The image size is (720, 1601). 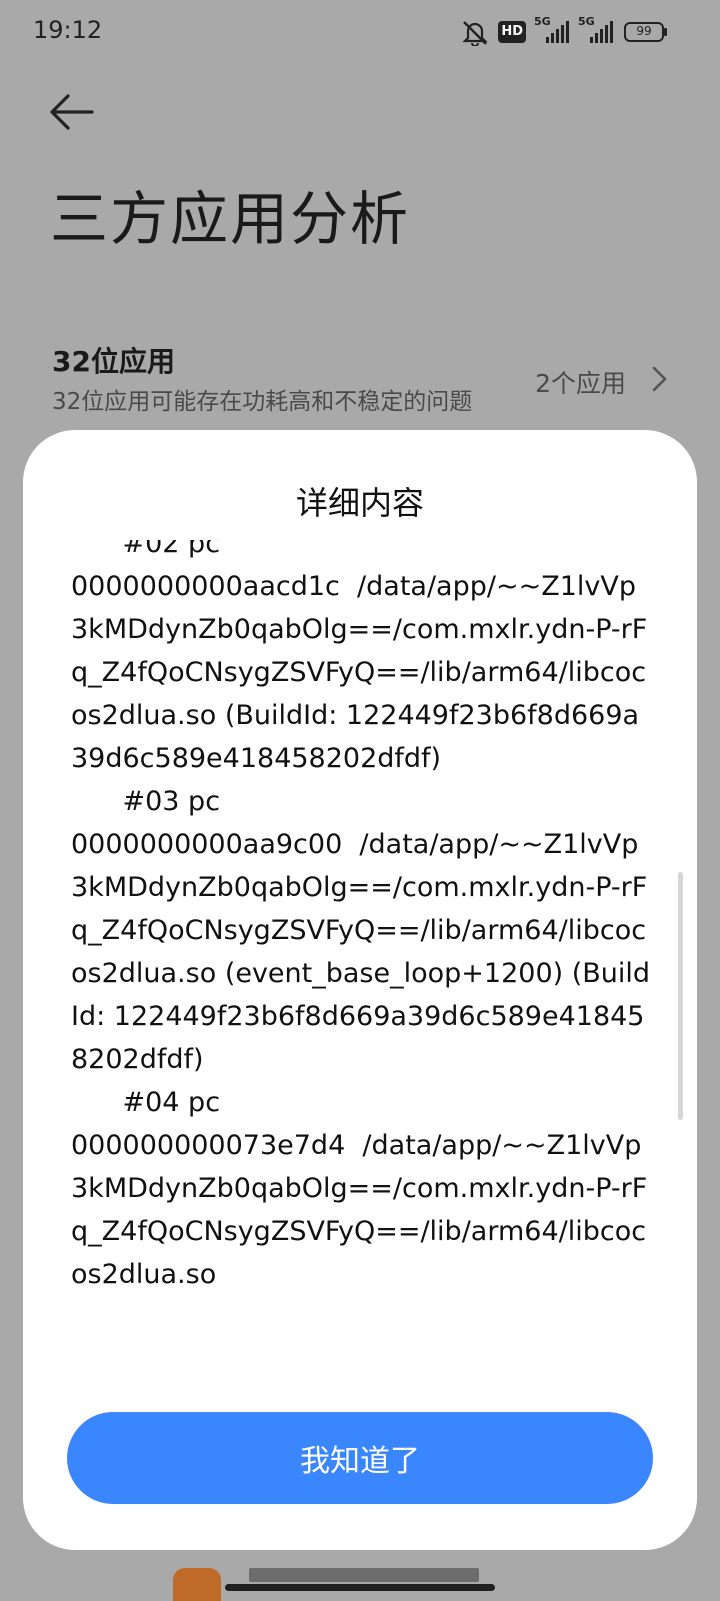 I want to click on chevron-right-icon, so click(x=659, y=379).